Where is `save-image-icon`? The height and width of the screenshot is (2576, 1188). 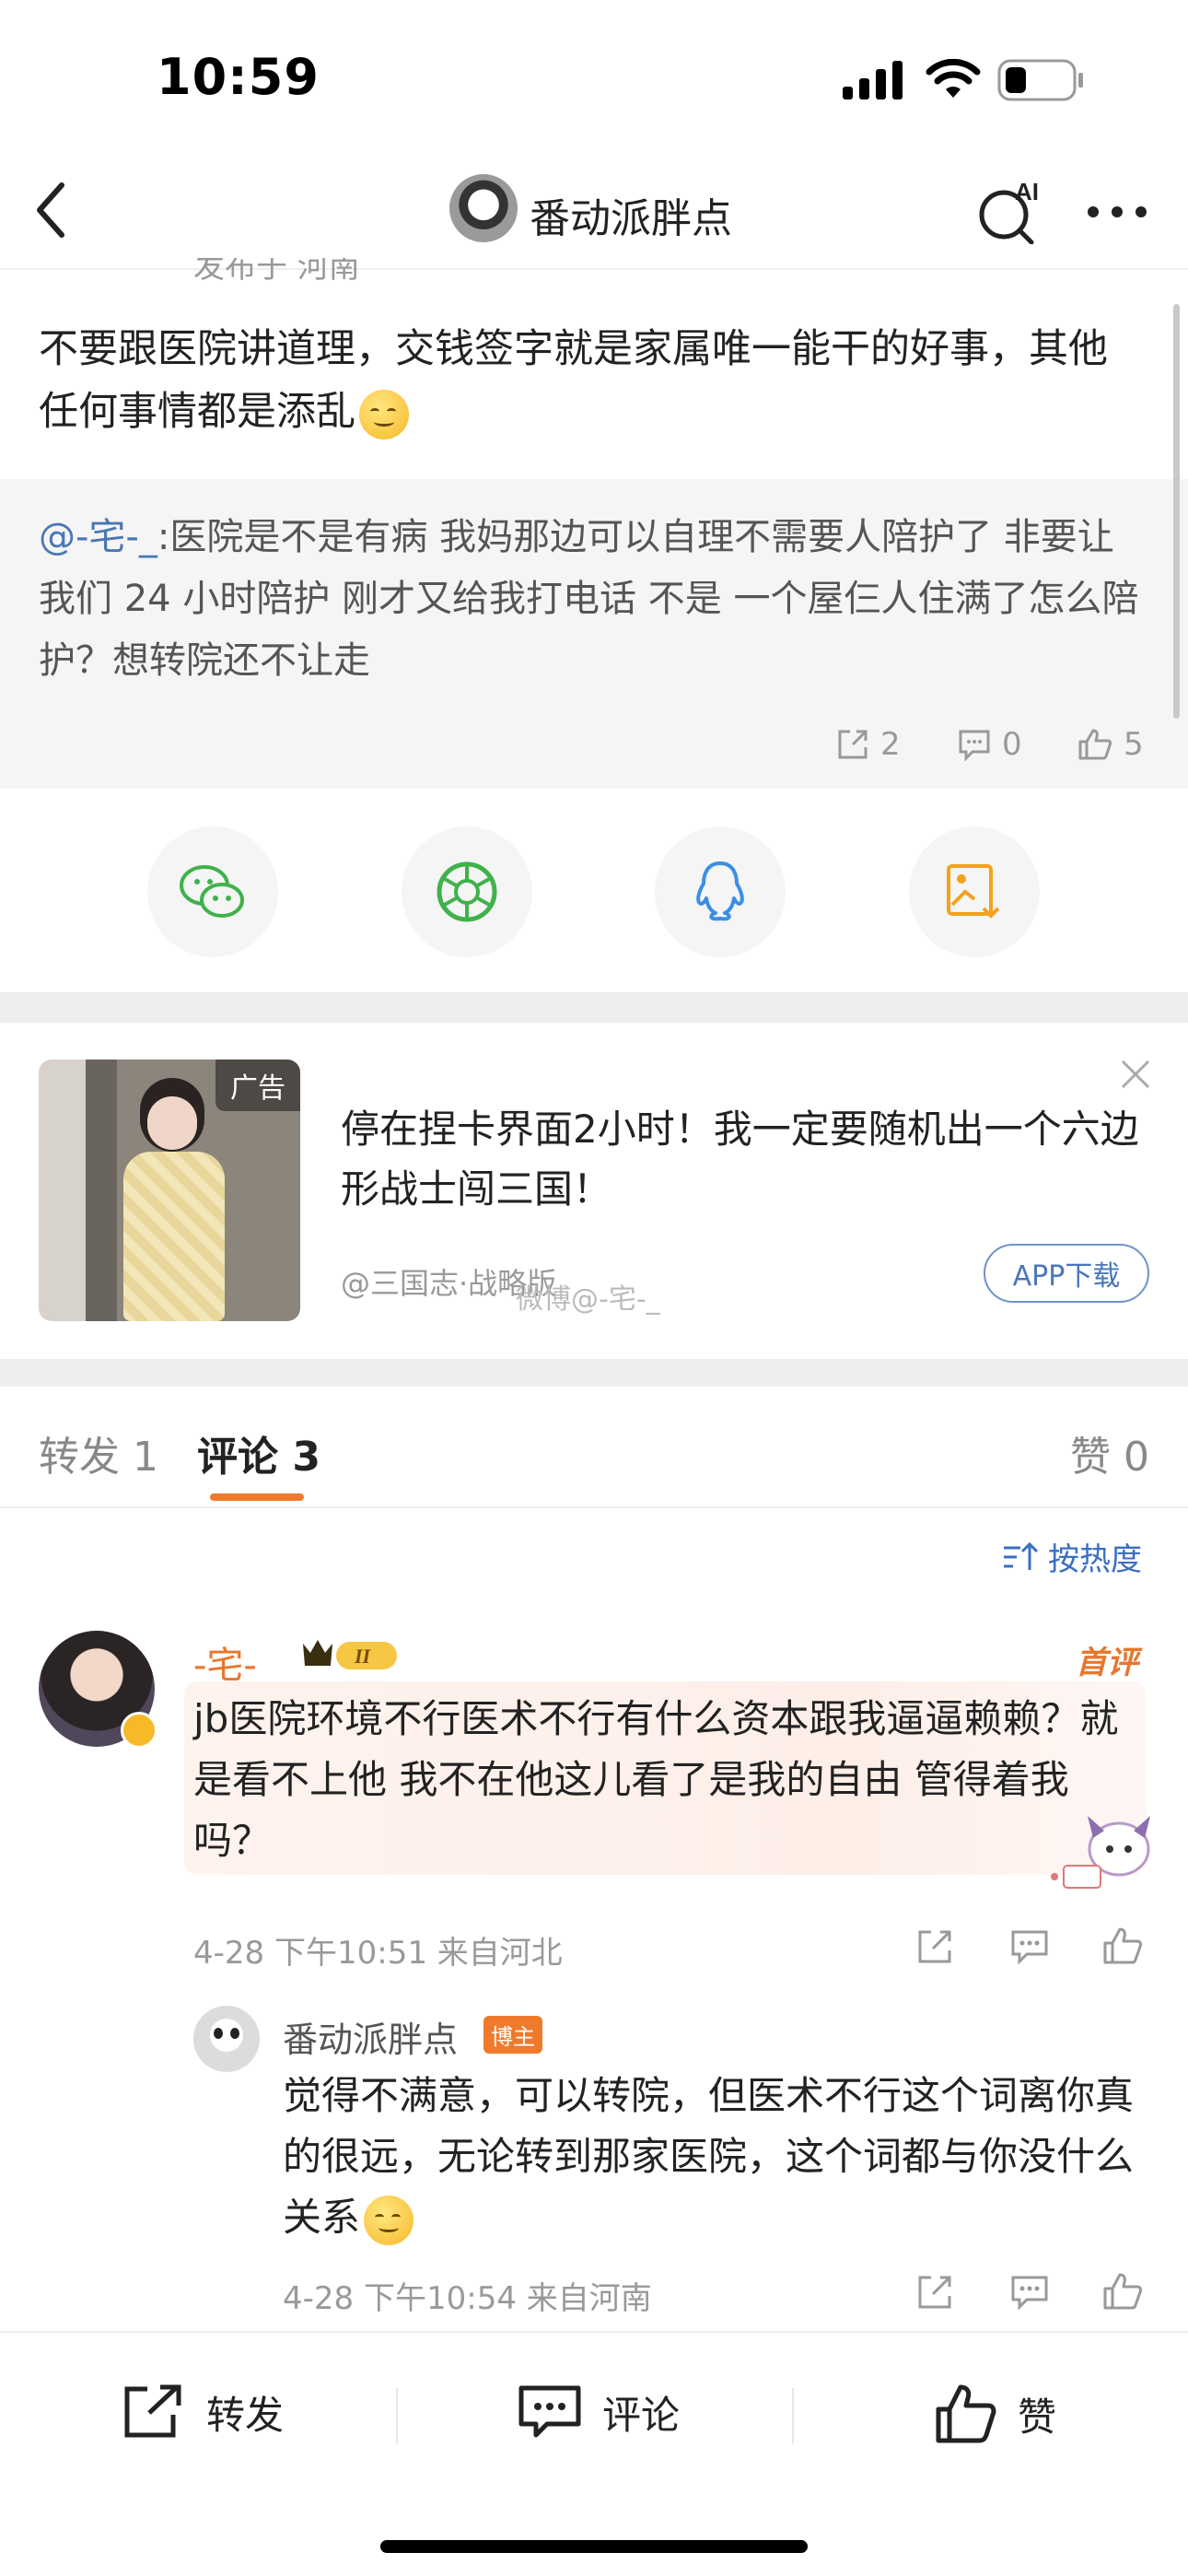
save-image-icon is located at coordinates (973, 891).